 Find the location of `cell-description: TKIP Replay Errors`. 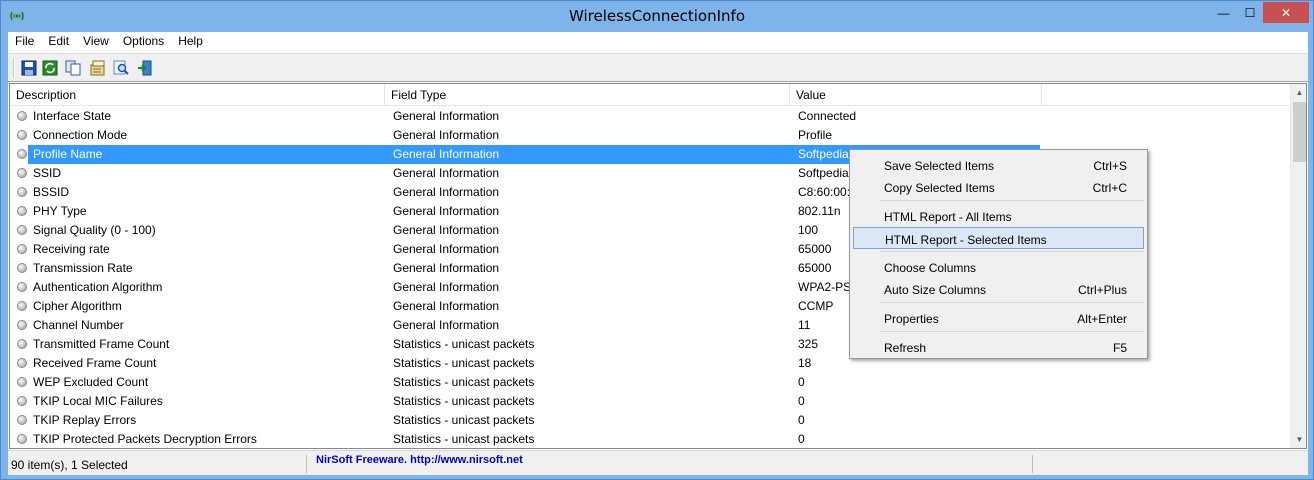

cell-description: TKIP Replay Errors is located at coordinates (85, 420).